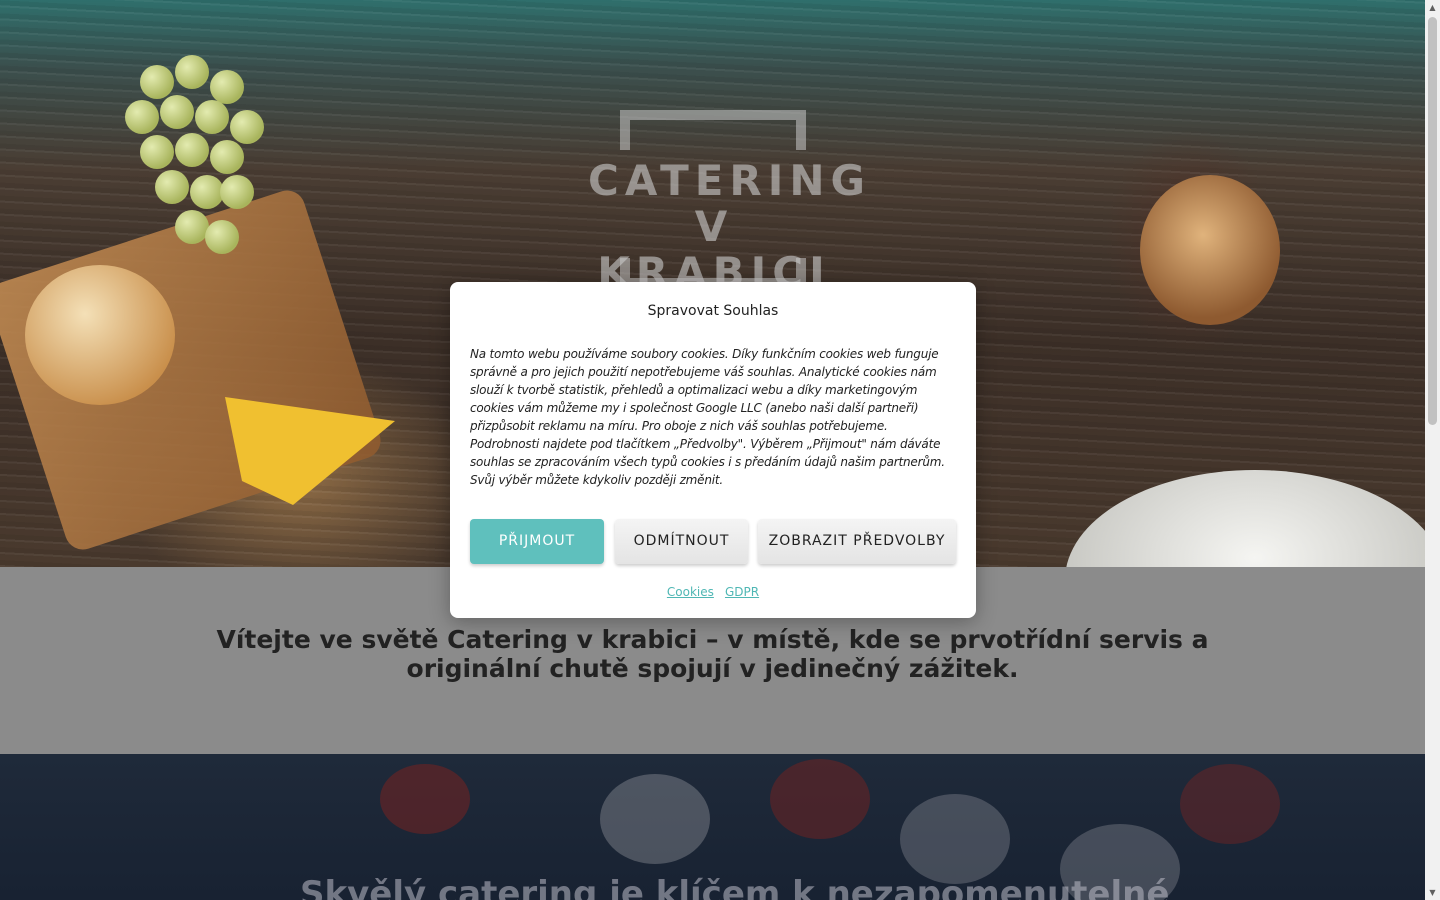  I want to click on scrollbar-thumb, so click(1432, 221).